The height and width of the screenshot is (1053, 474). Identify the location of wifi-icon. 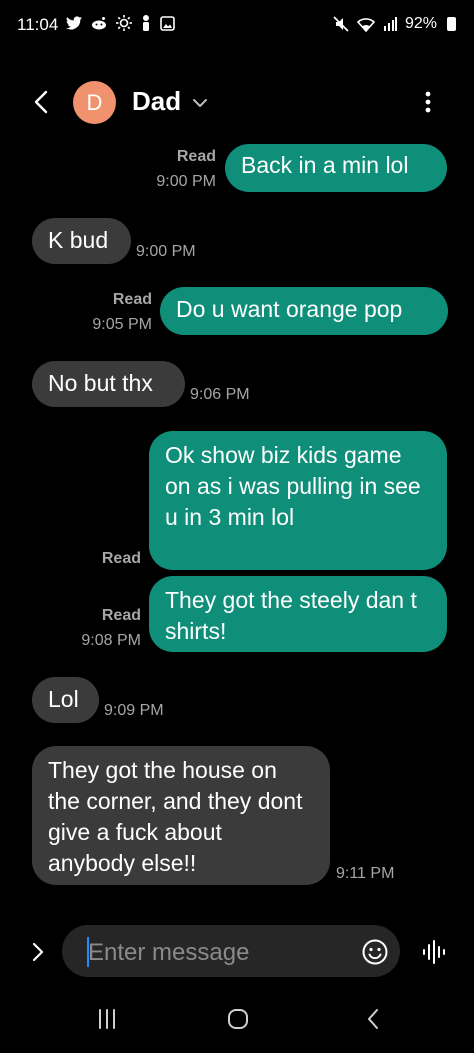
(365, 24).